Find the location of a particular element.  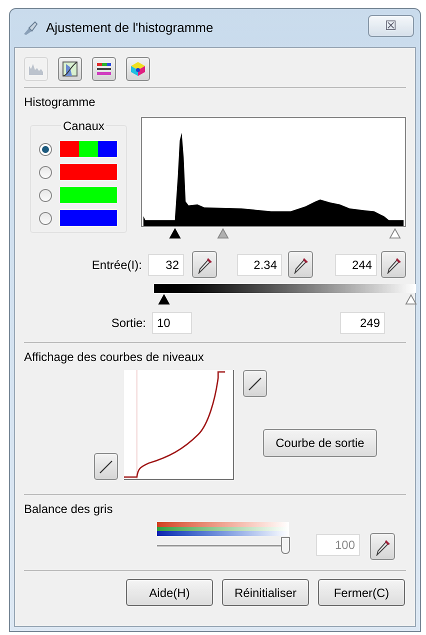

curve-chart-icon is located at coordinates (70, 69).